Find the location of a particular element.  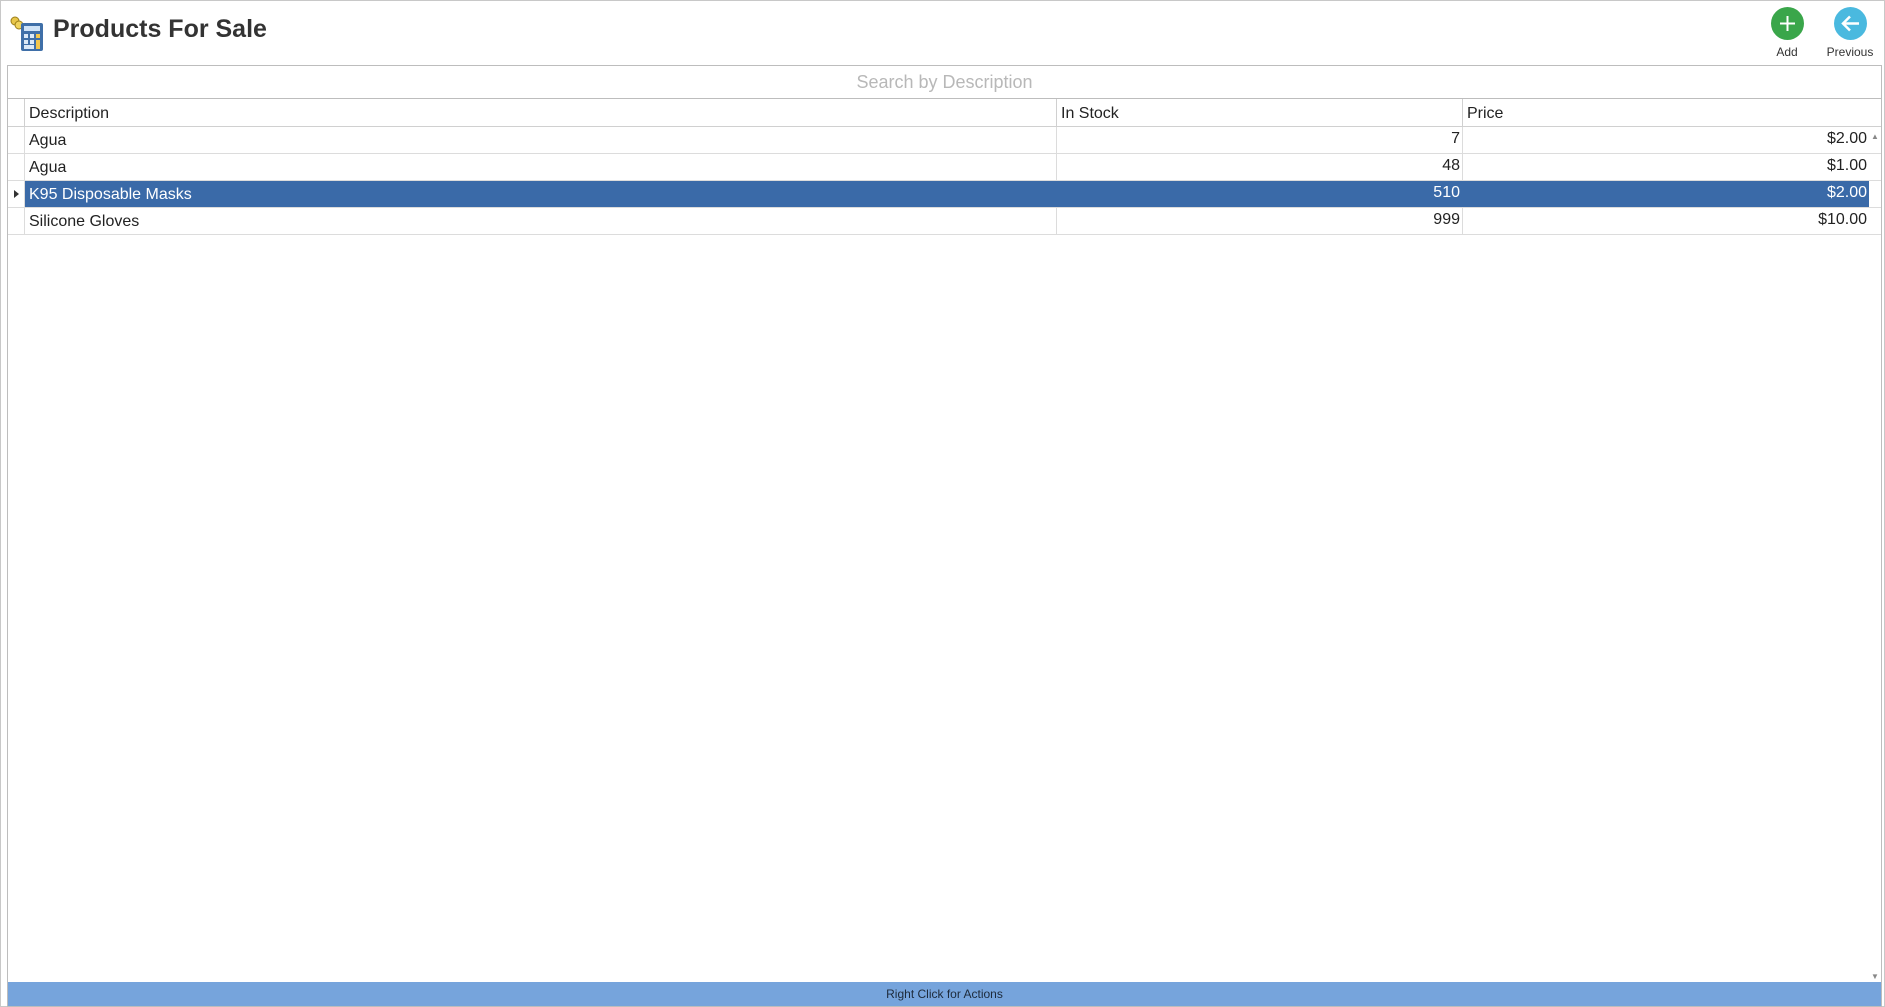

current-row-arrow-icon is located at coordinates (16, 194).